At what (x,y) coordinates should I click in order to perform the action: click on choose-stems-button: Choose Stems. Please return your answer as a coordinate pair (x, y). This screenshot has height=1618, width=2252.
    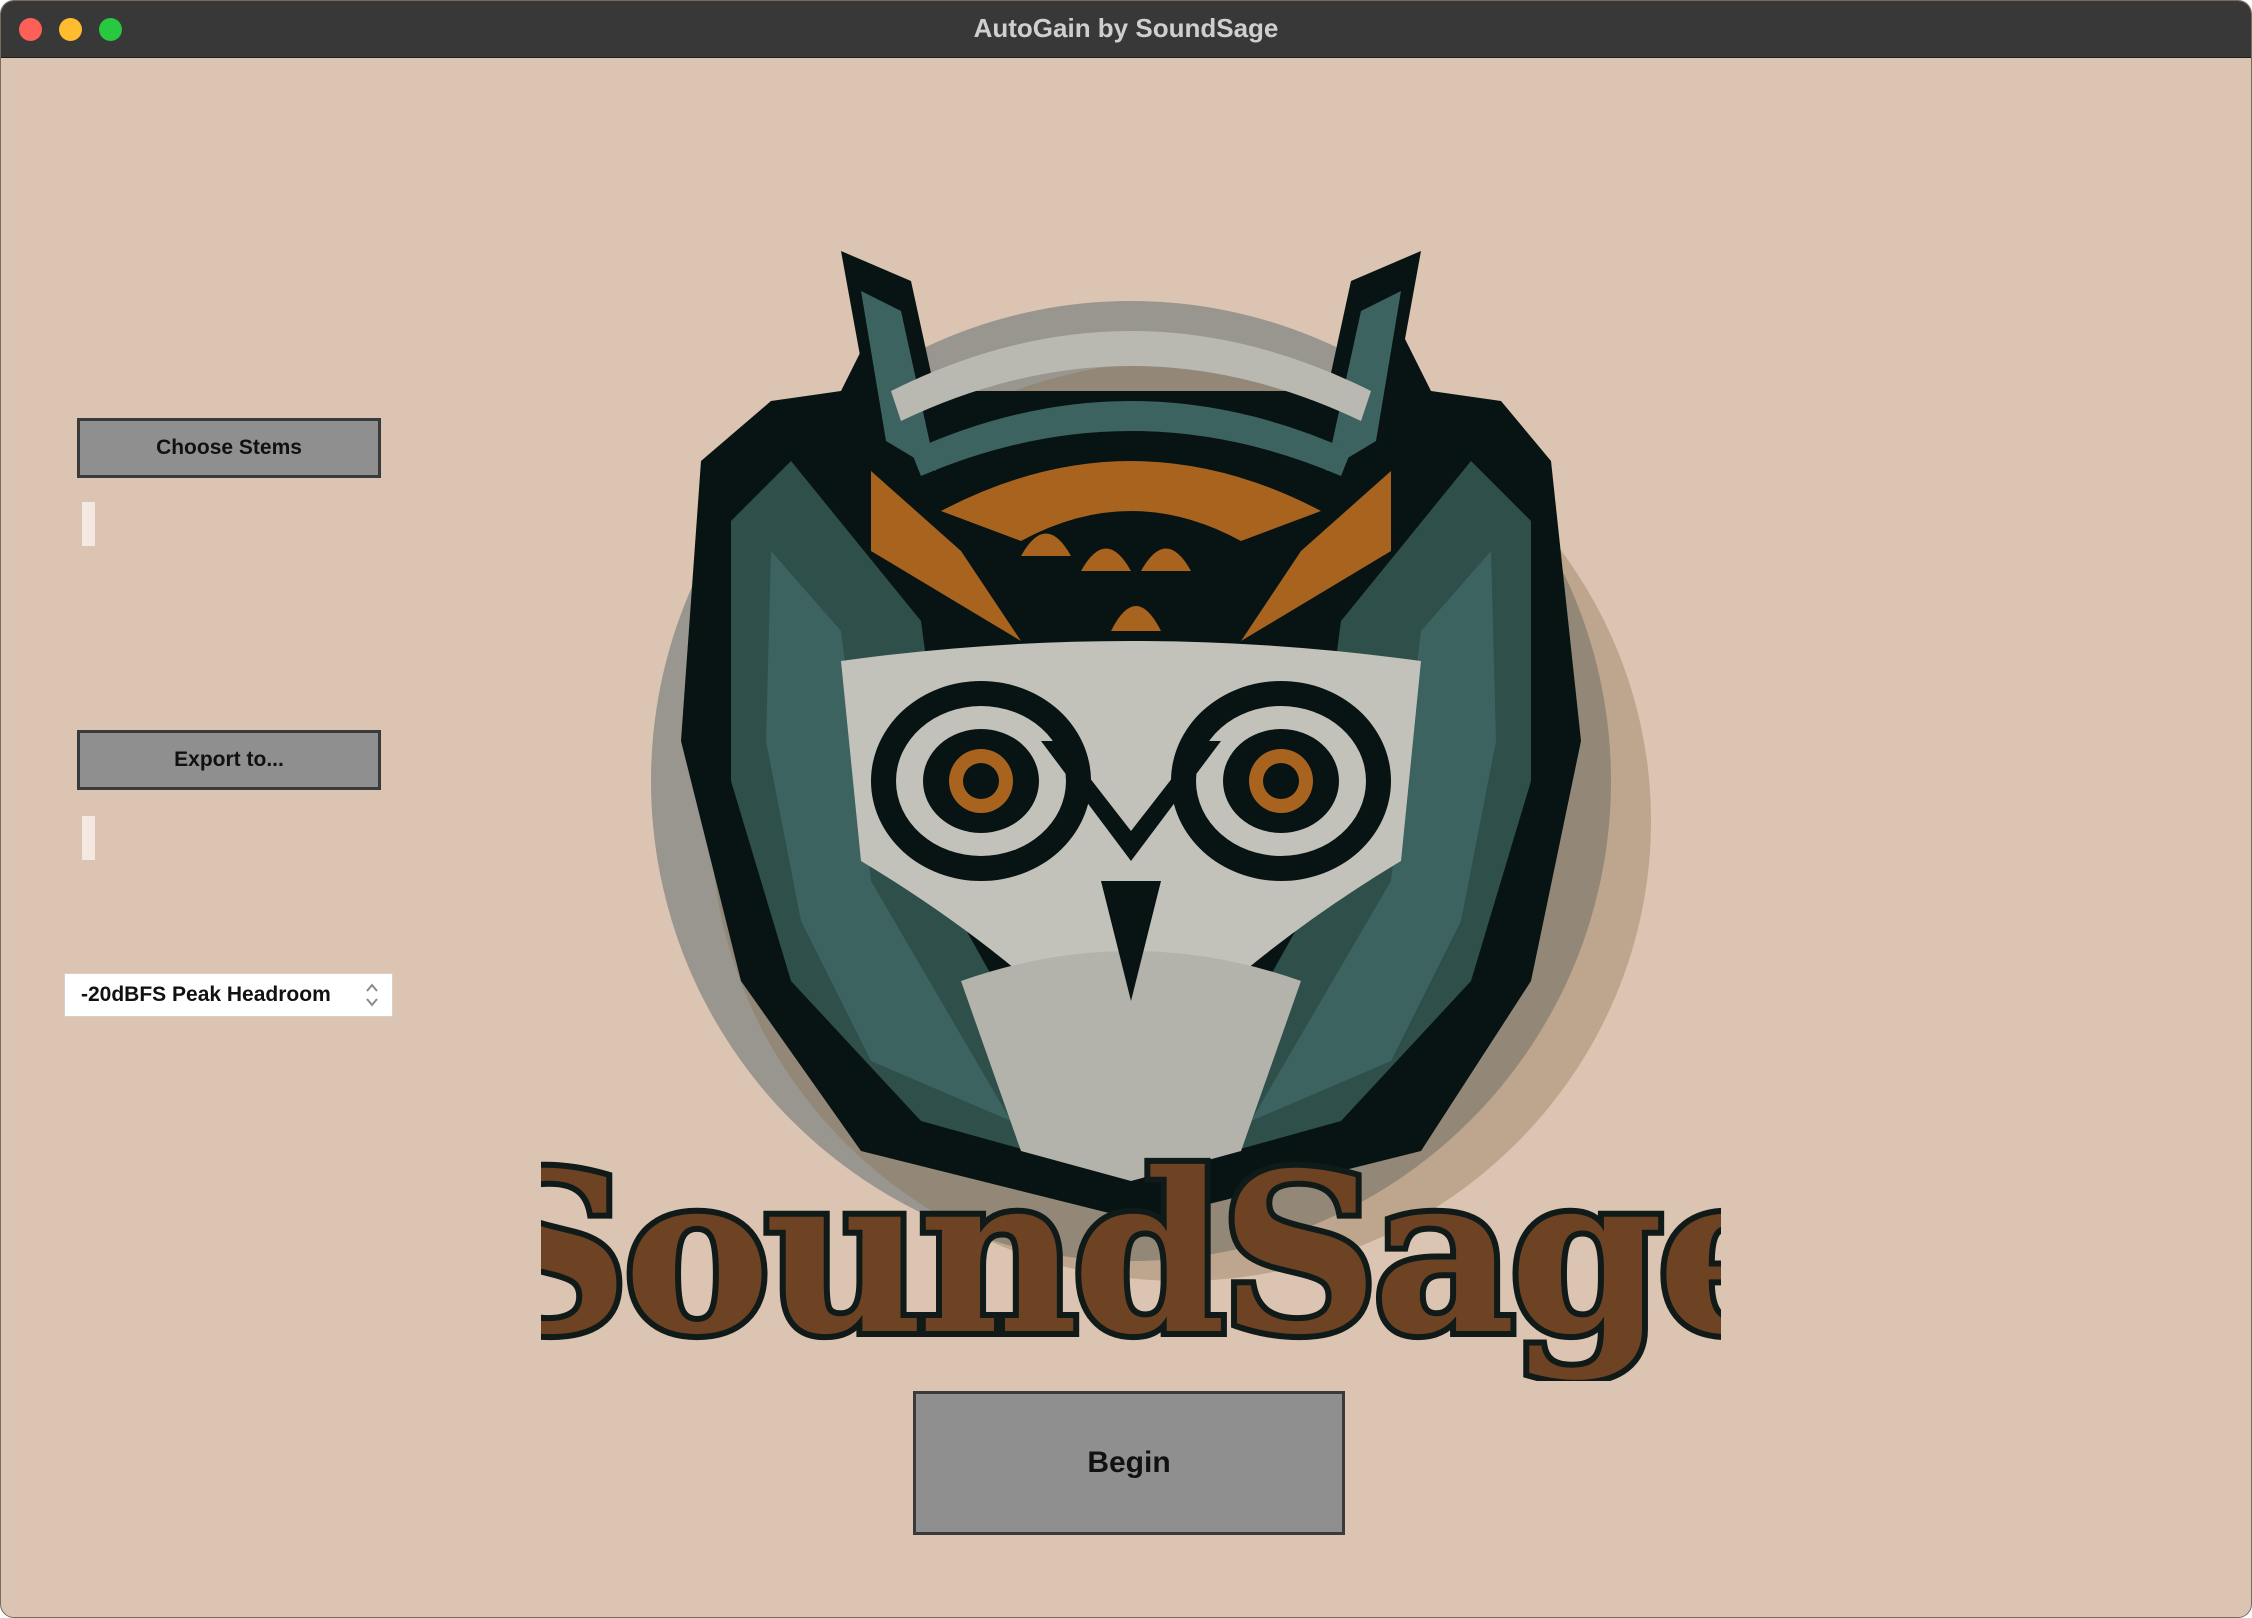
    Looking at the image, I should click on (229, 448).